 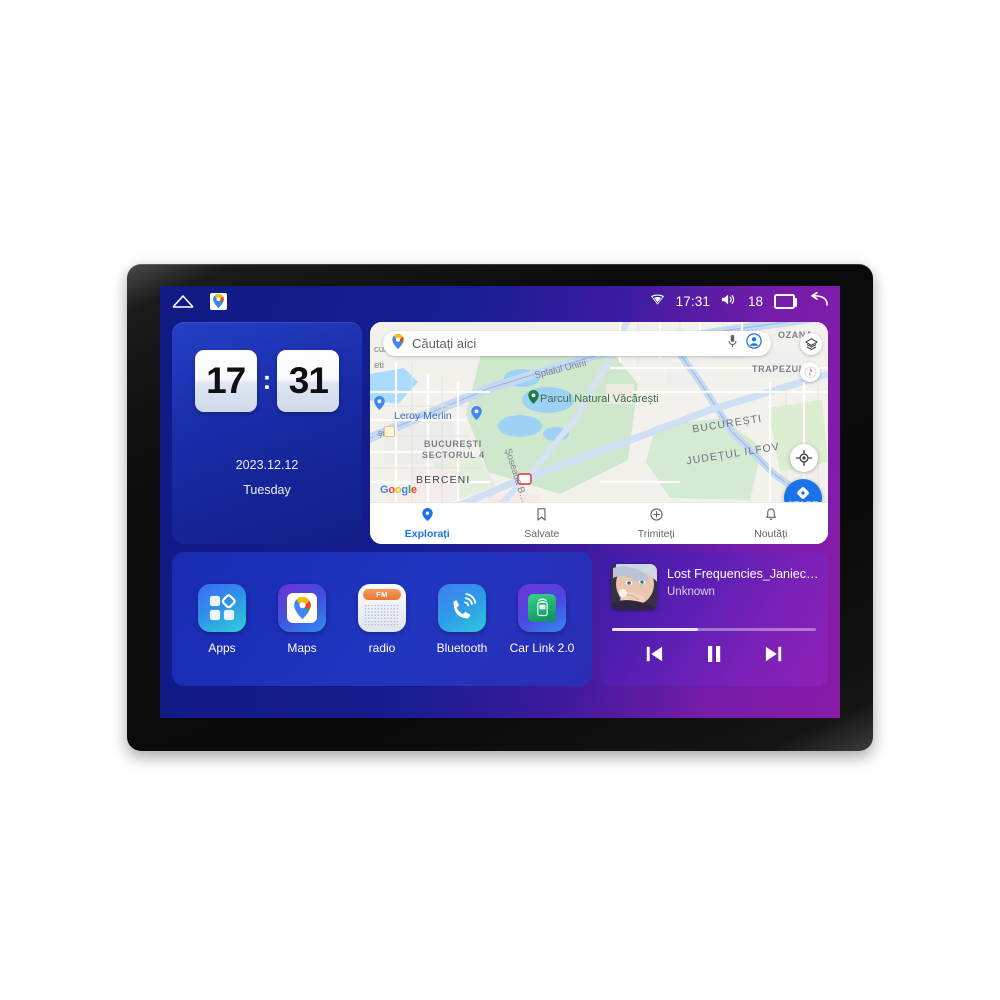 I want to click on flip-clock: 17 : 31, so click(x=267, y=381).